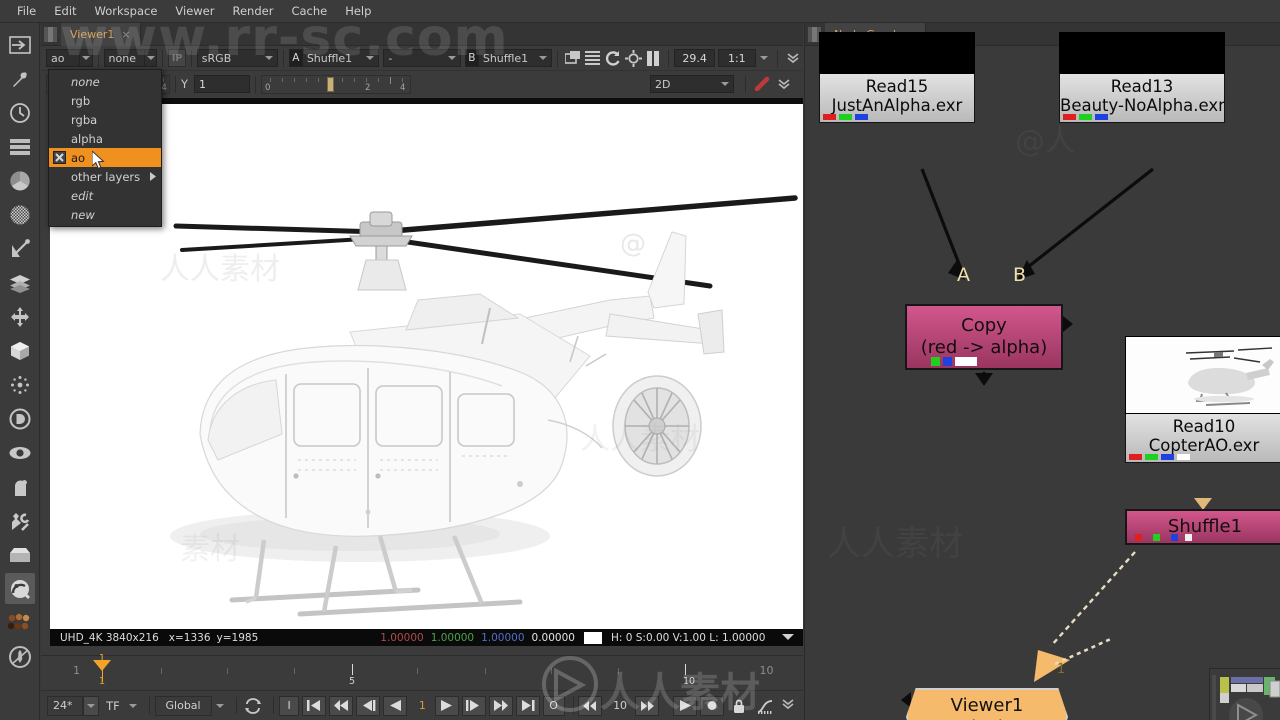 This screenshot has height=720, width=1280. I want to click on proxy-mode-select: 2D, so click(692, 84).